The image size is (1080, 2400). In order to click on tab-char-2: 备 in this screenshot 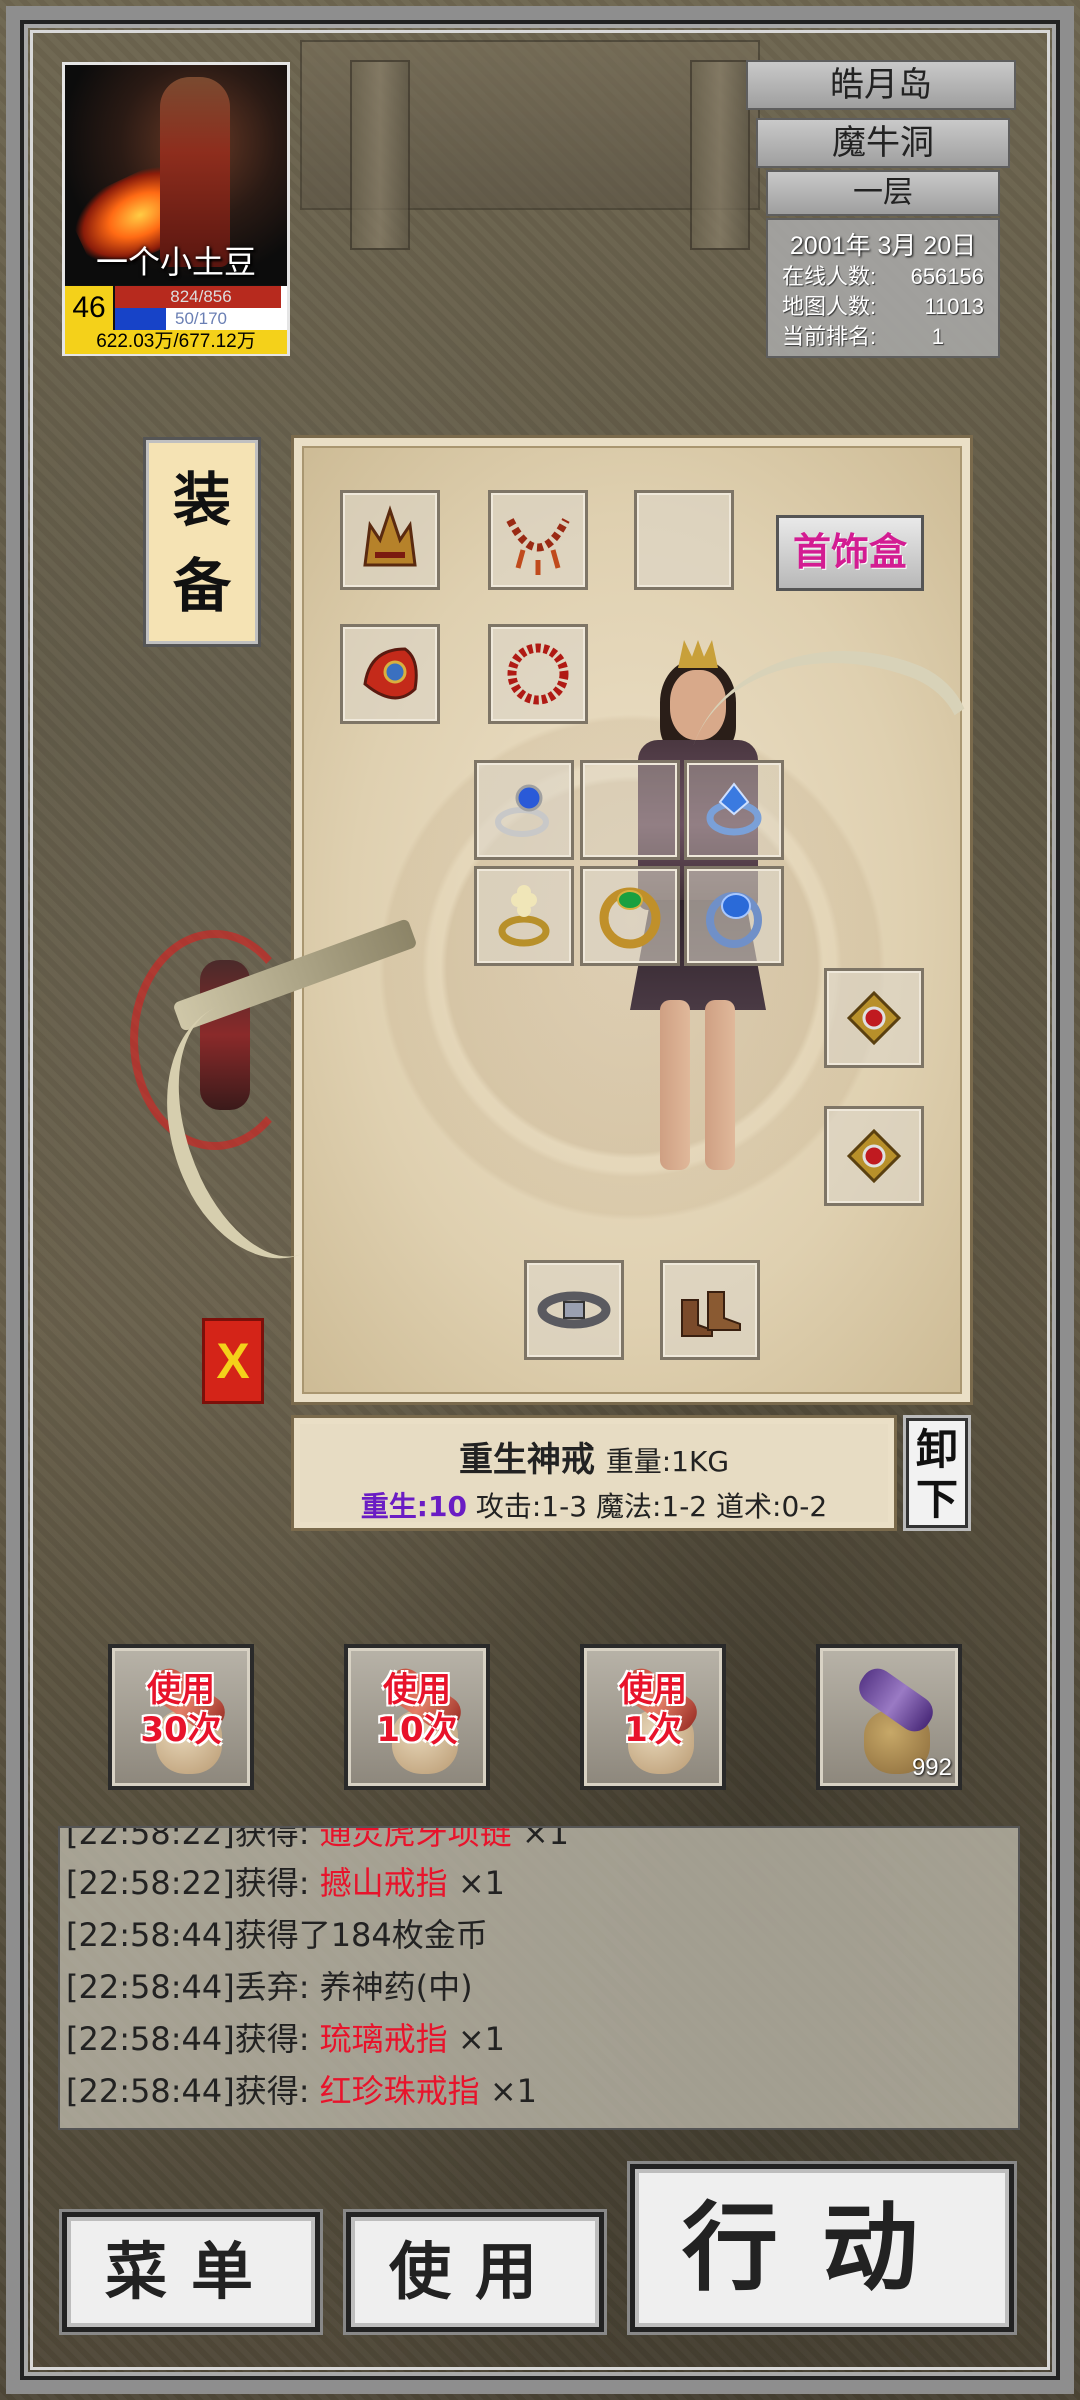, I will do `click(201, 586)`.